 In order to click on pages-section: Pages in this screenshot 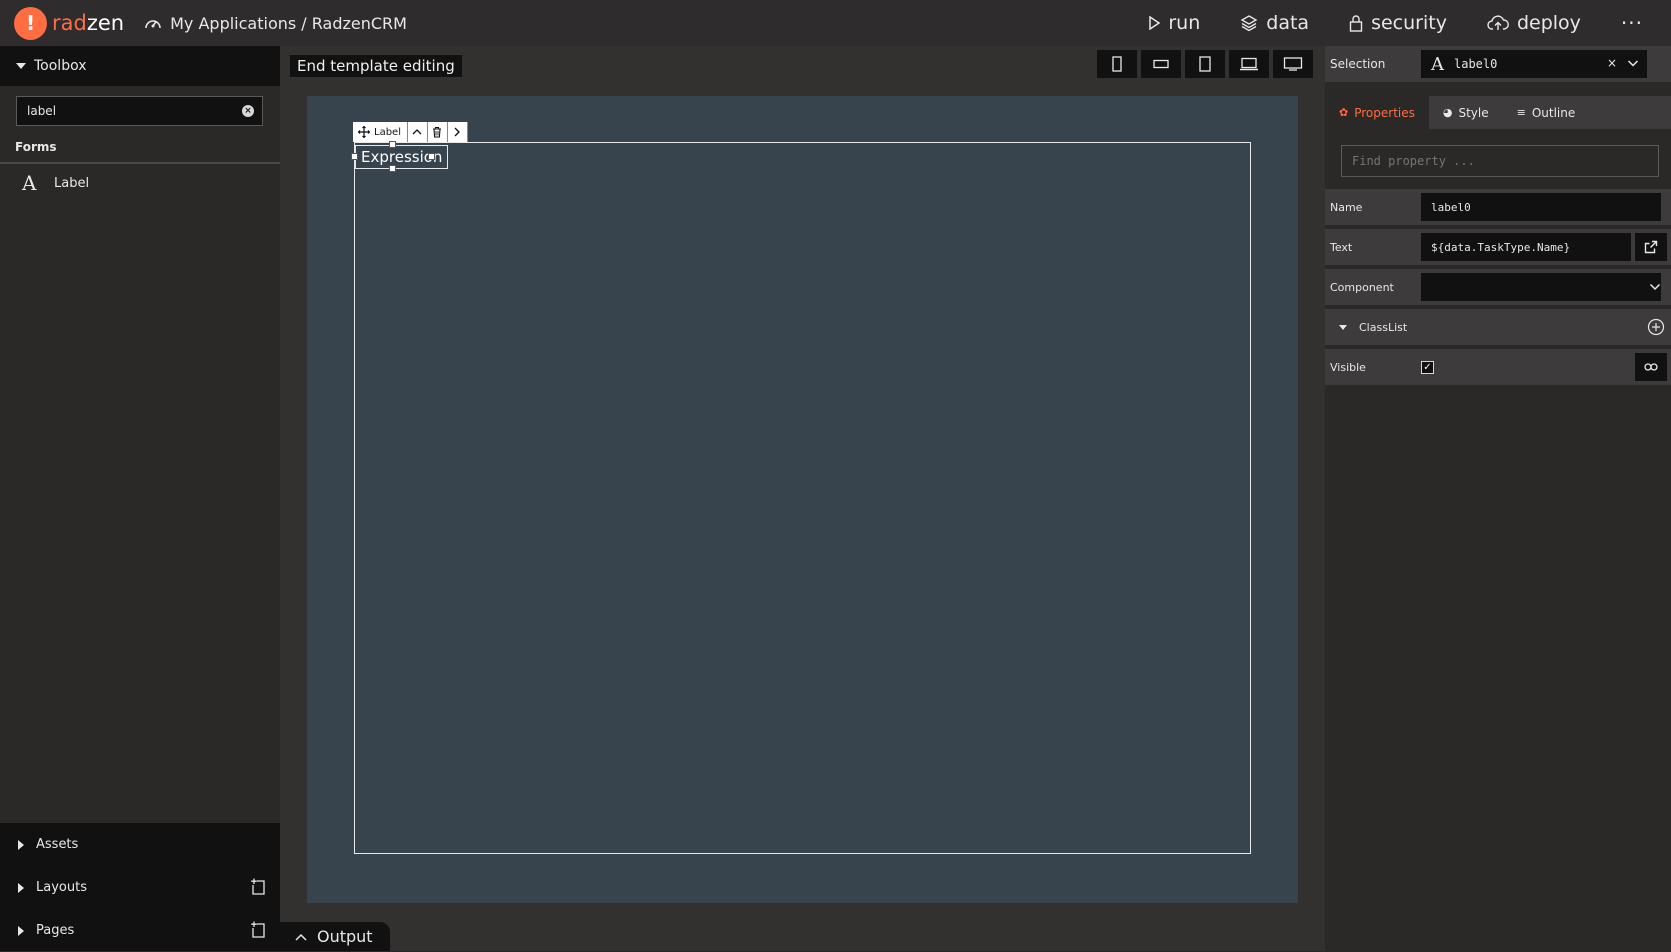, I will do `click(140, 930)`.